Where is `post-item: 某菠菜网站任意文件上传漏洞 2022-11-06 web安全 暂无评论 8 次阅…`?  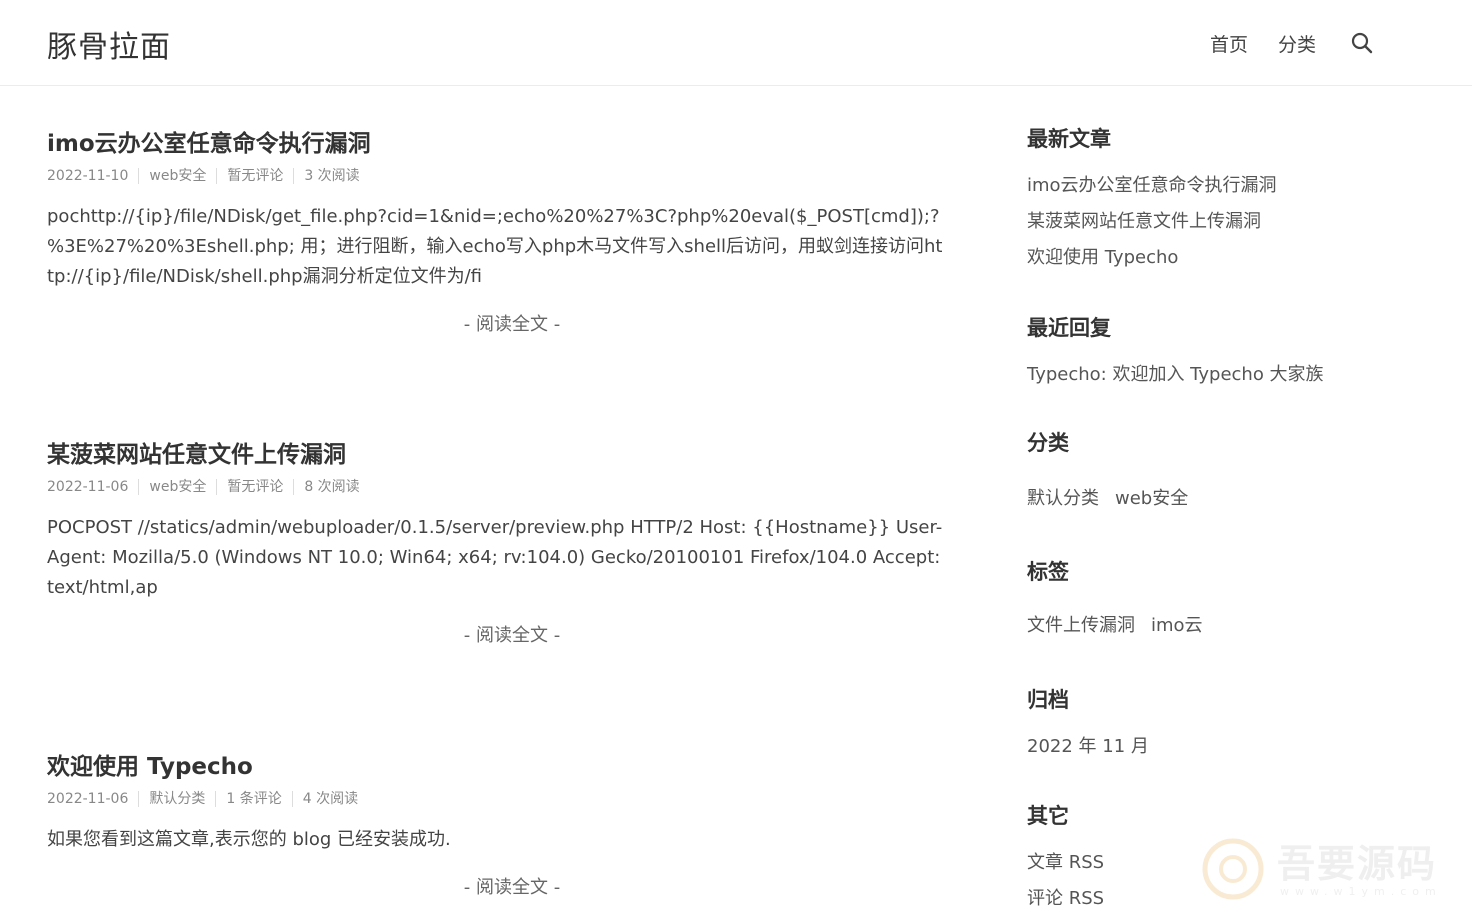 post-item: 某菠菜网站任意文件上传漏洞 2022-11-06 web安全 暂无评论 8 次阅… is located at coordinates (512, 543).